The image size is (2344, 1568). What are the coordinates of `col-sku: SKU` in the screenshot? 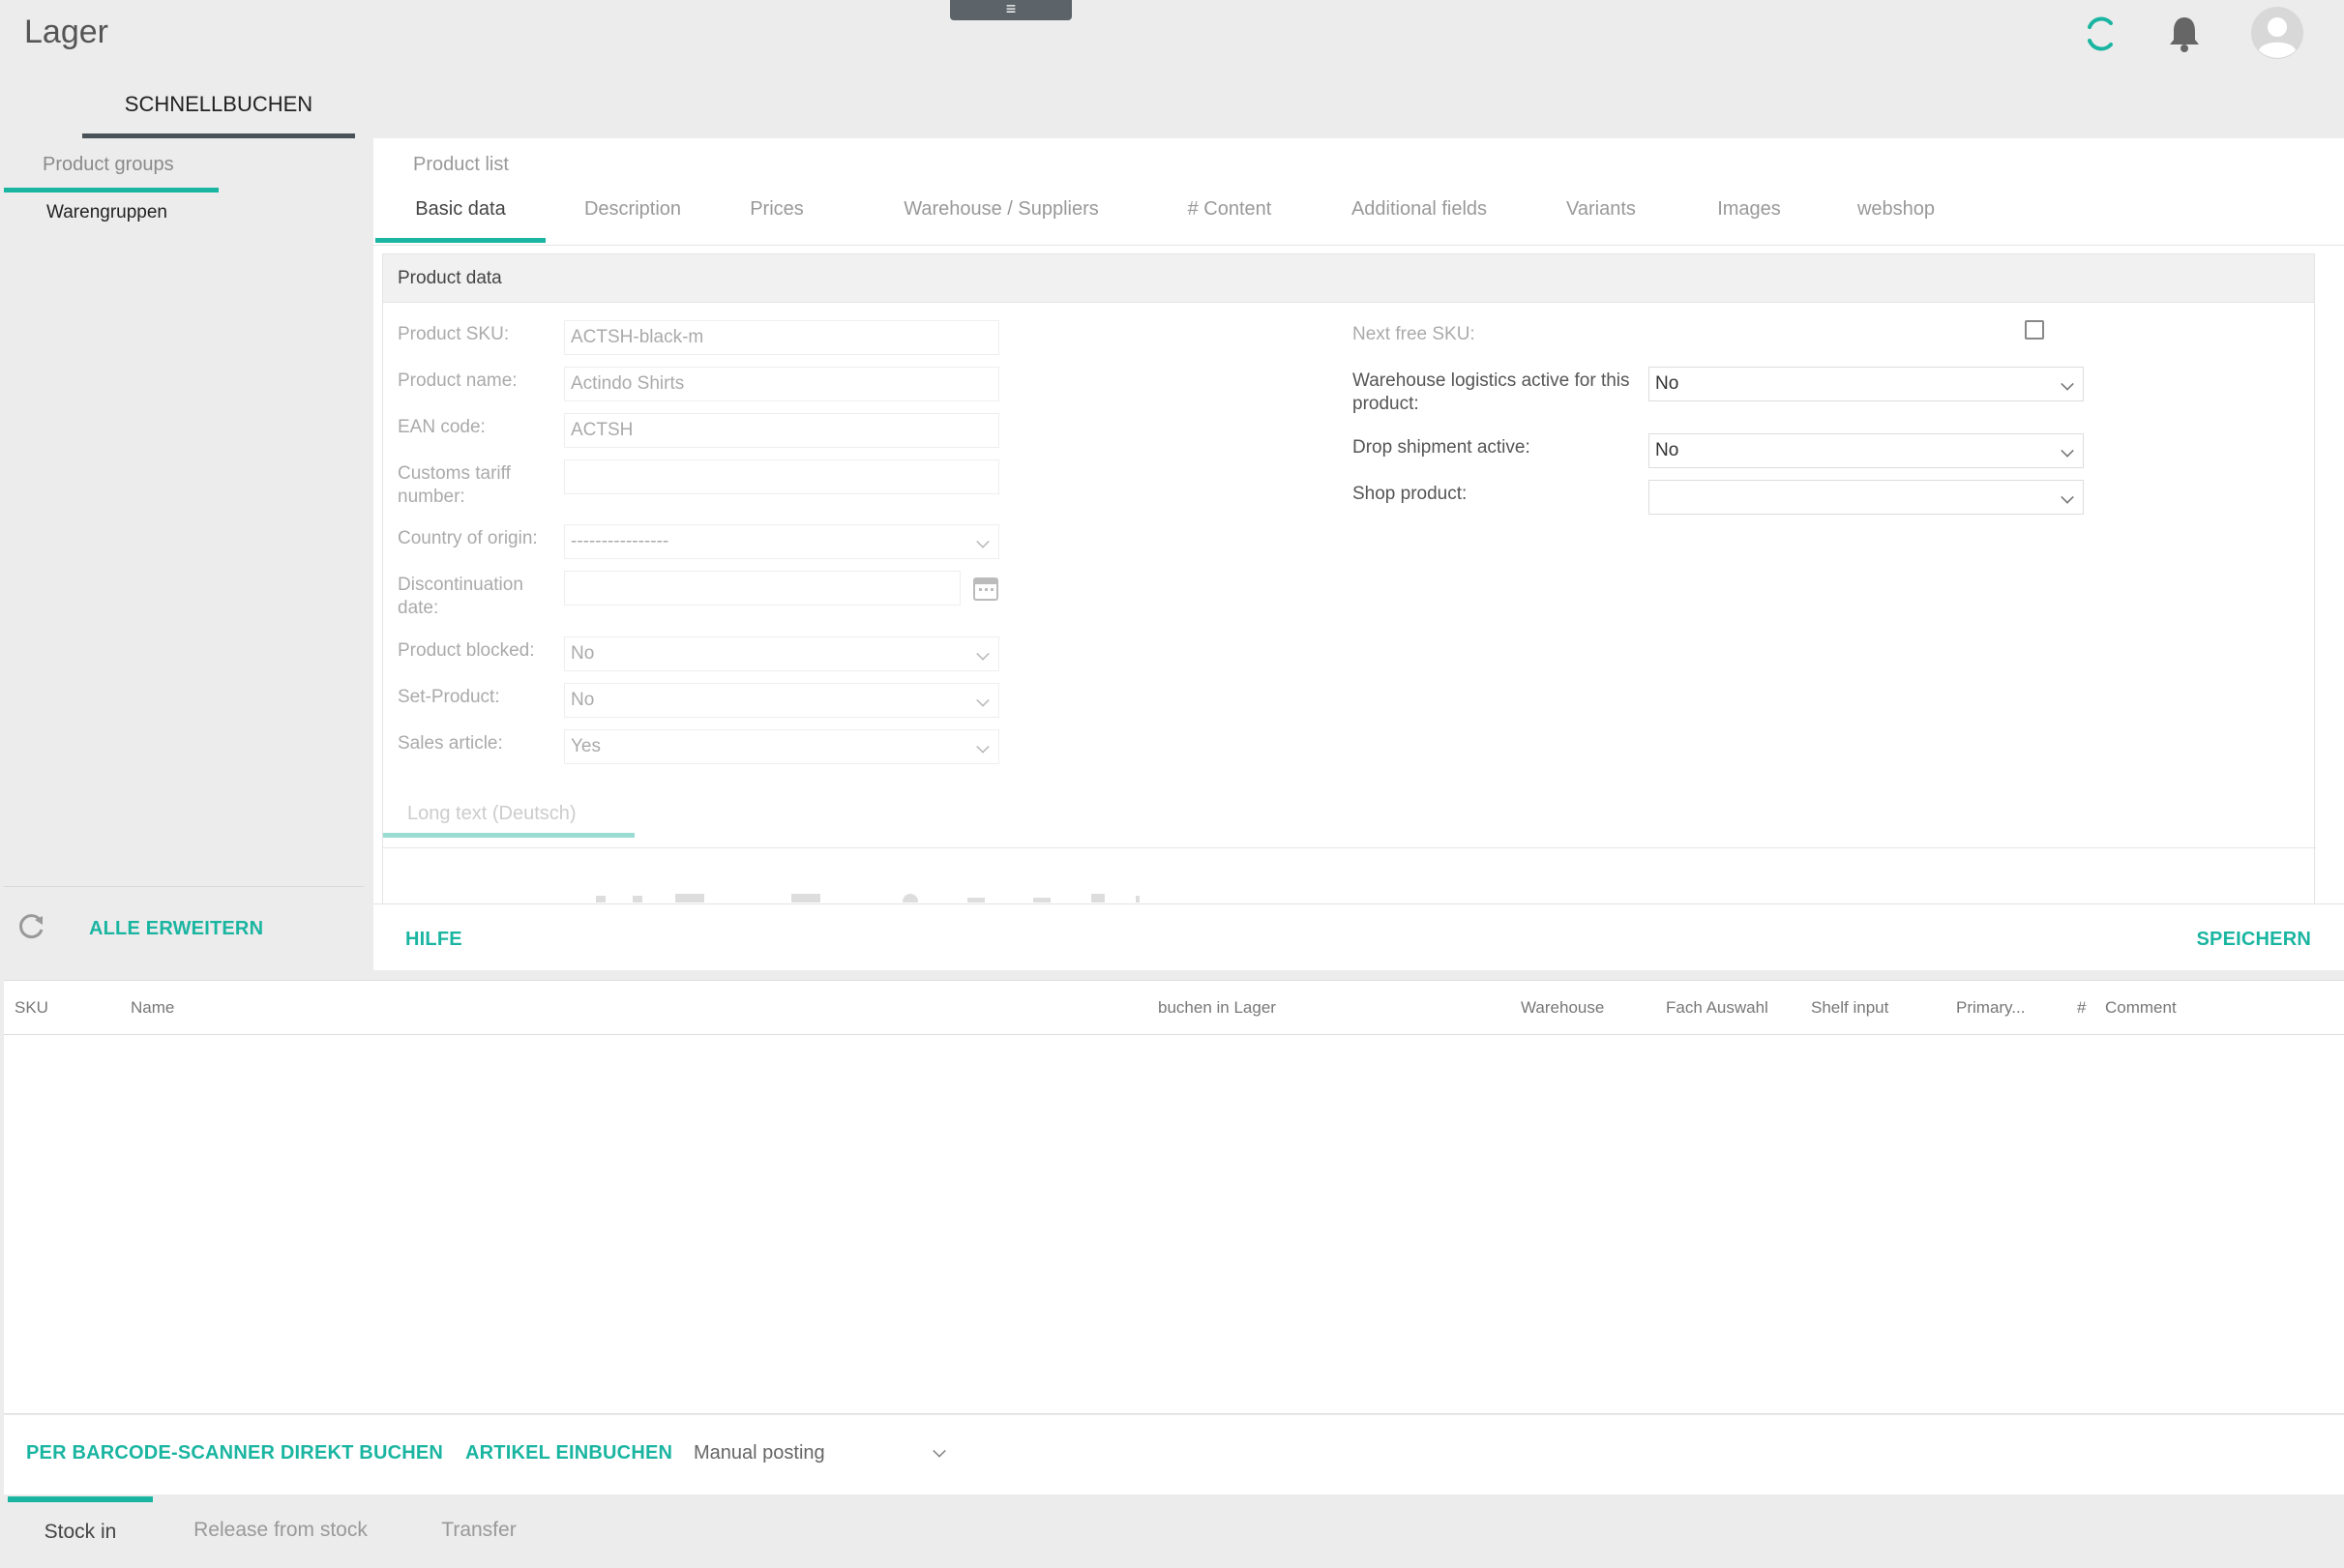 It's located at (32, 1008).